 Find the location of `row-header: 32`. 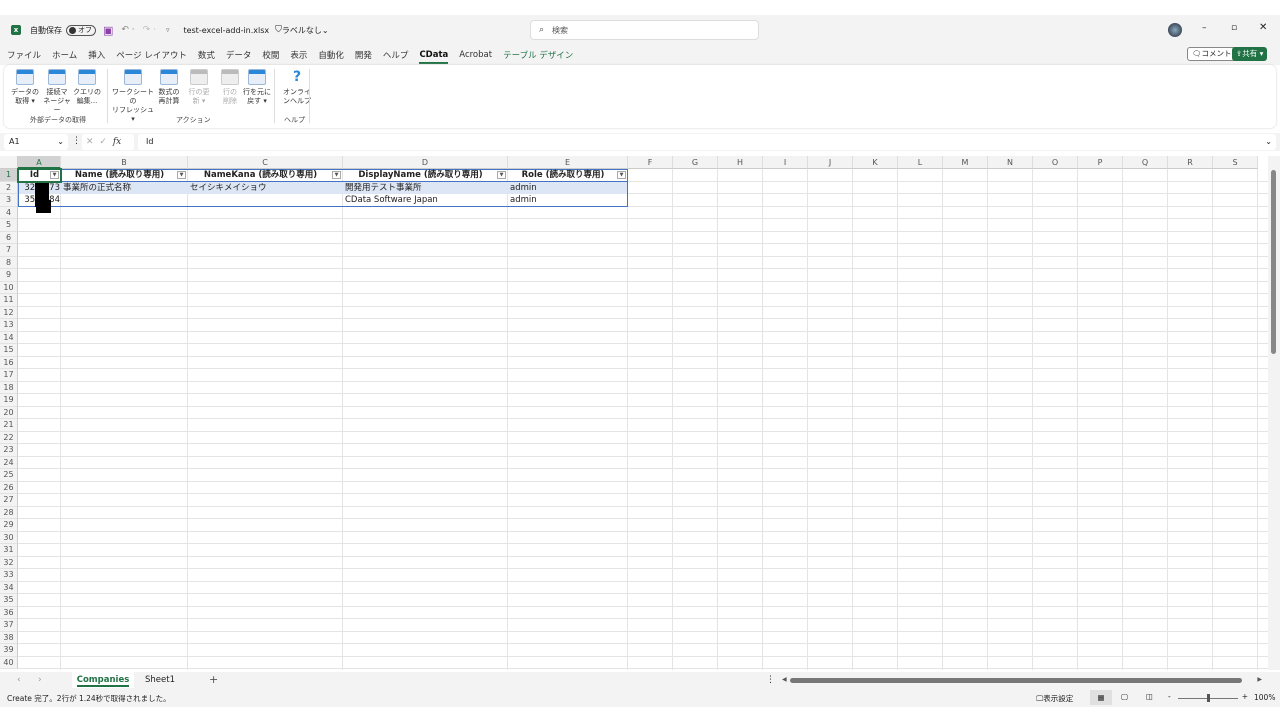

row-header: 32 is located at coordinates (9, 562).